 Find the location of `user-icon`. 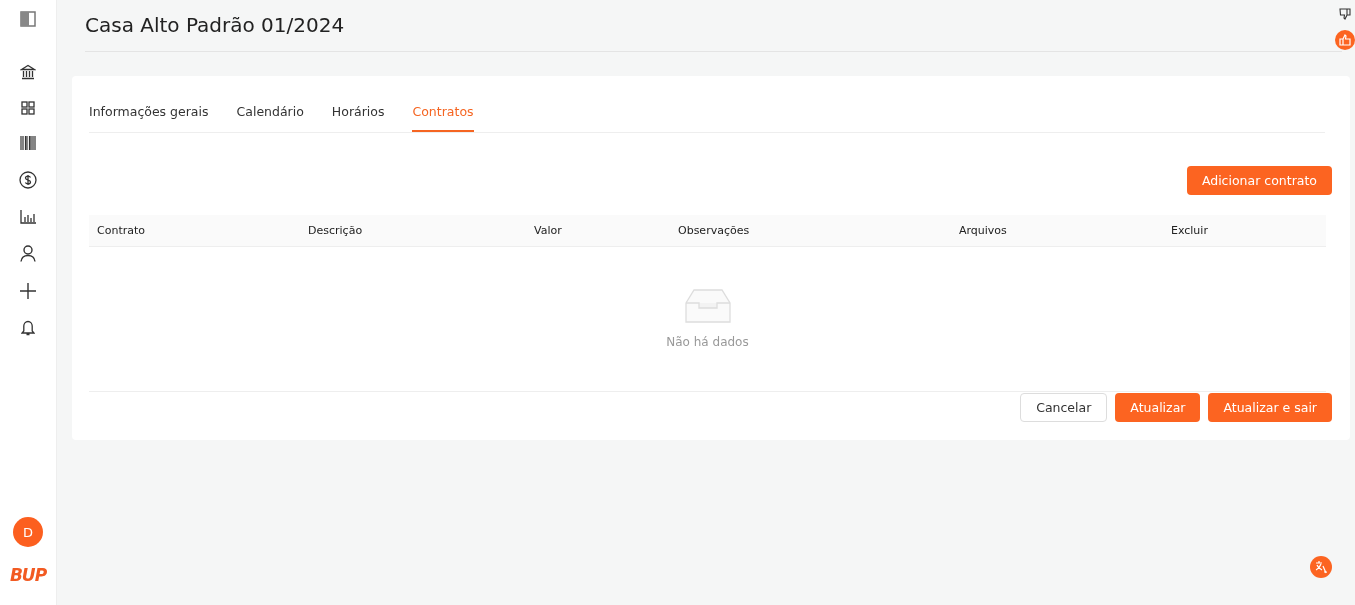

user-icon is located at coordinates (28, 253).